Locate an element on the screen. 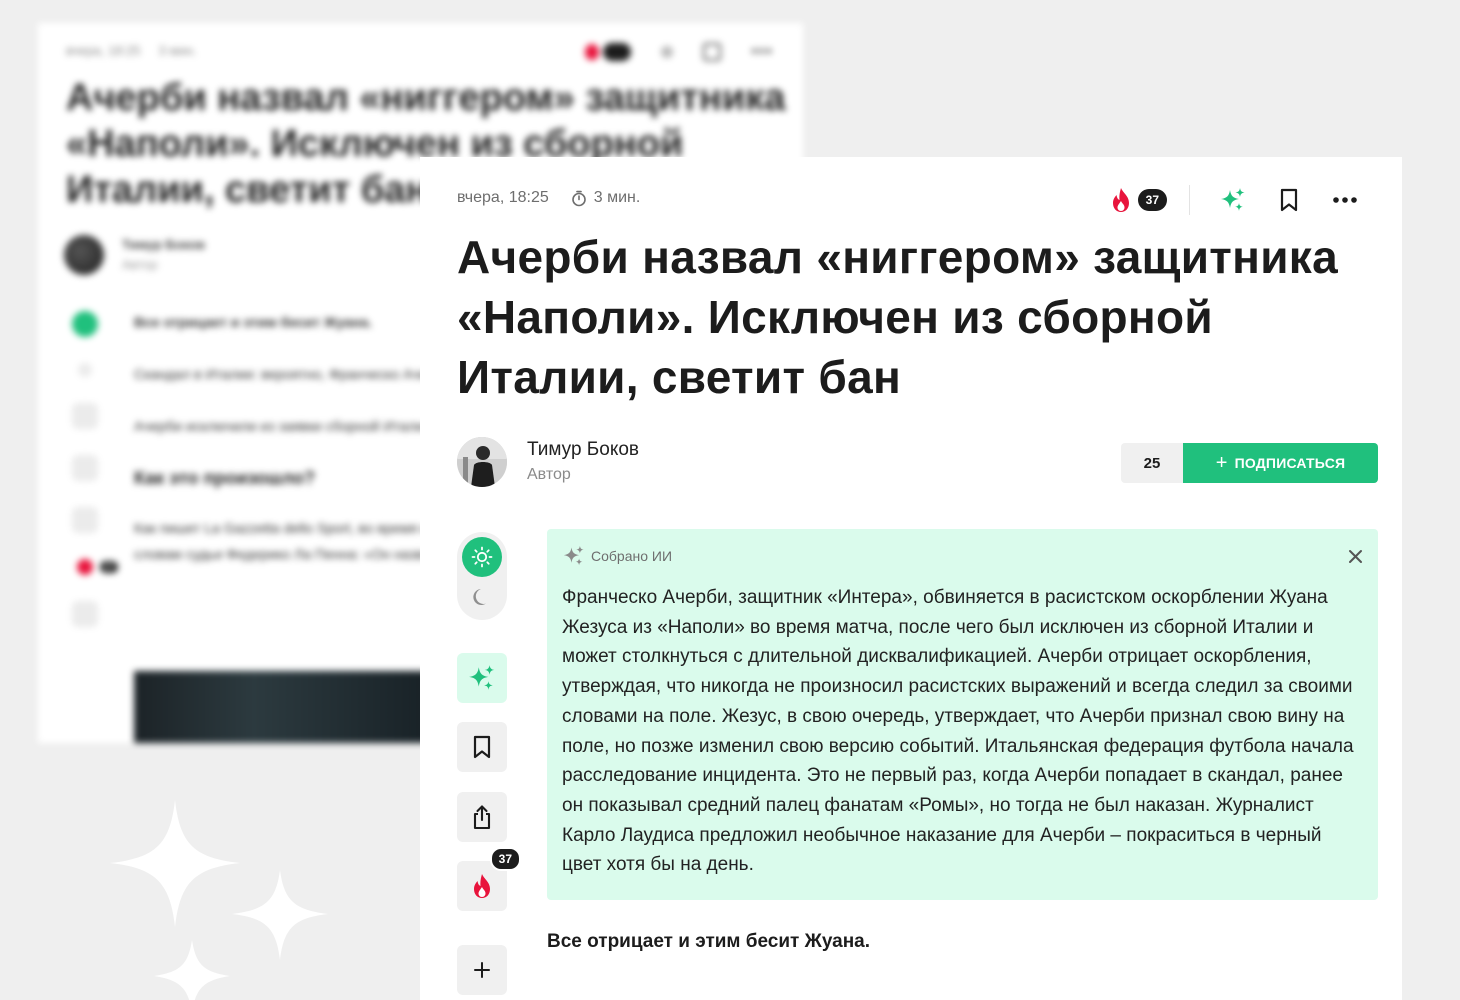  bg-moon-icon is located at coordinates (85, 370).